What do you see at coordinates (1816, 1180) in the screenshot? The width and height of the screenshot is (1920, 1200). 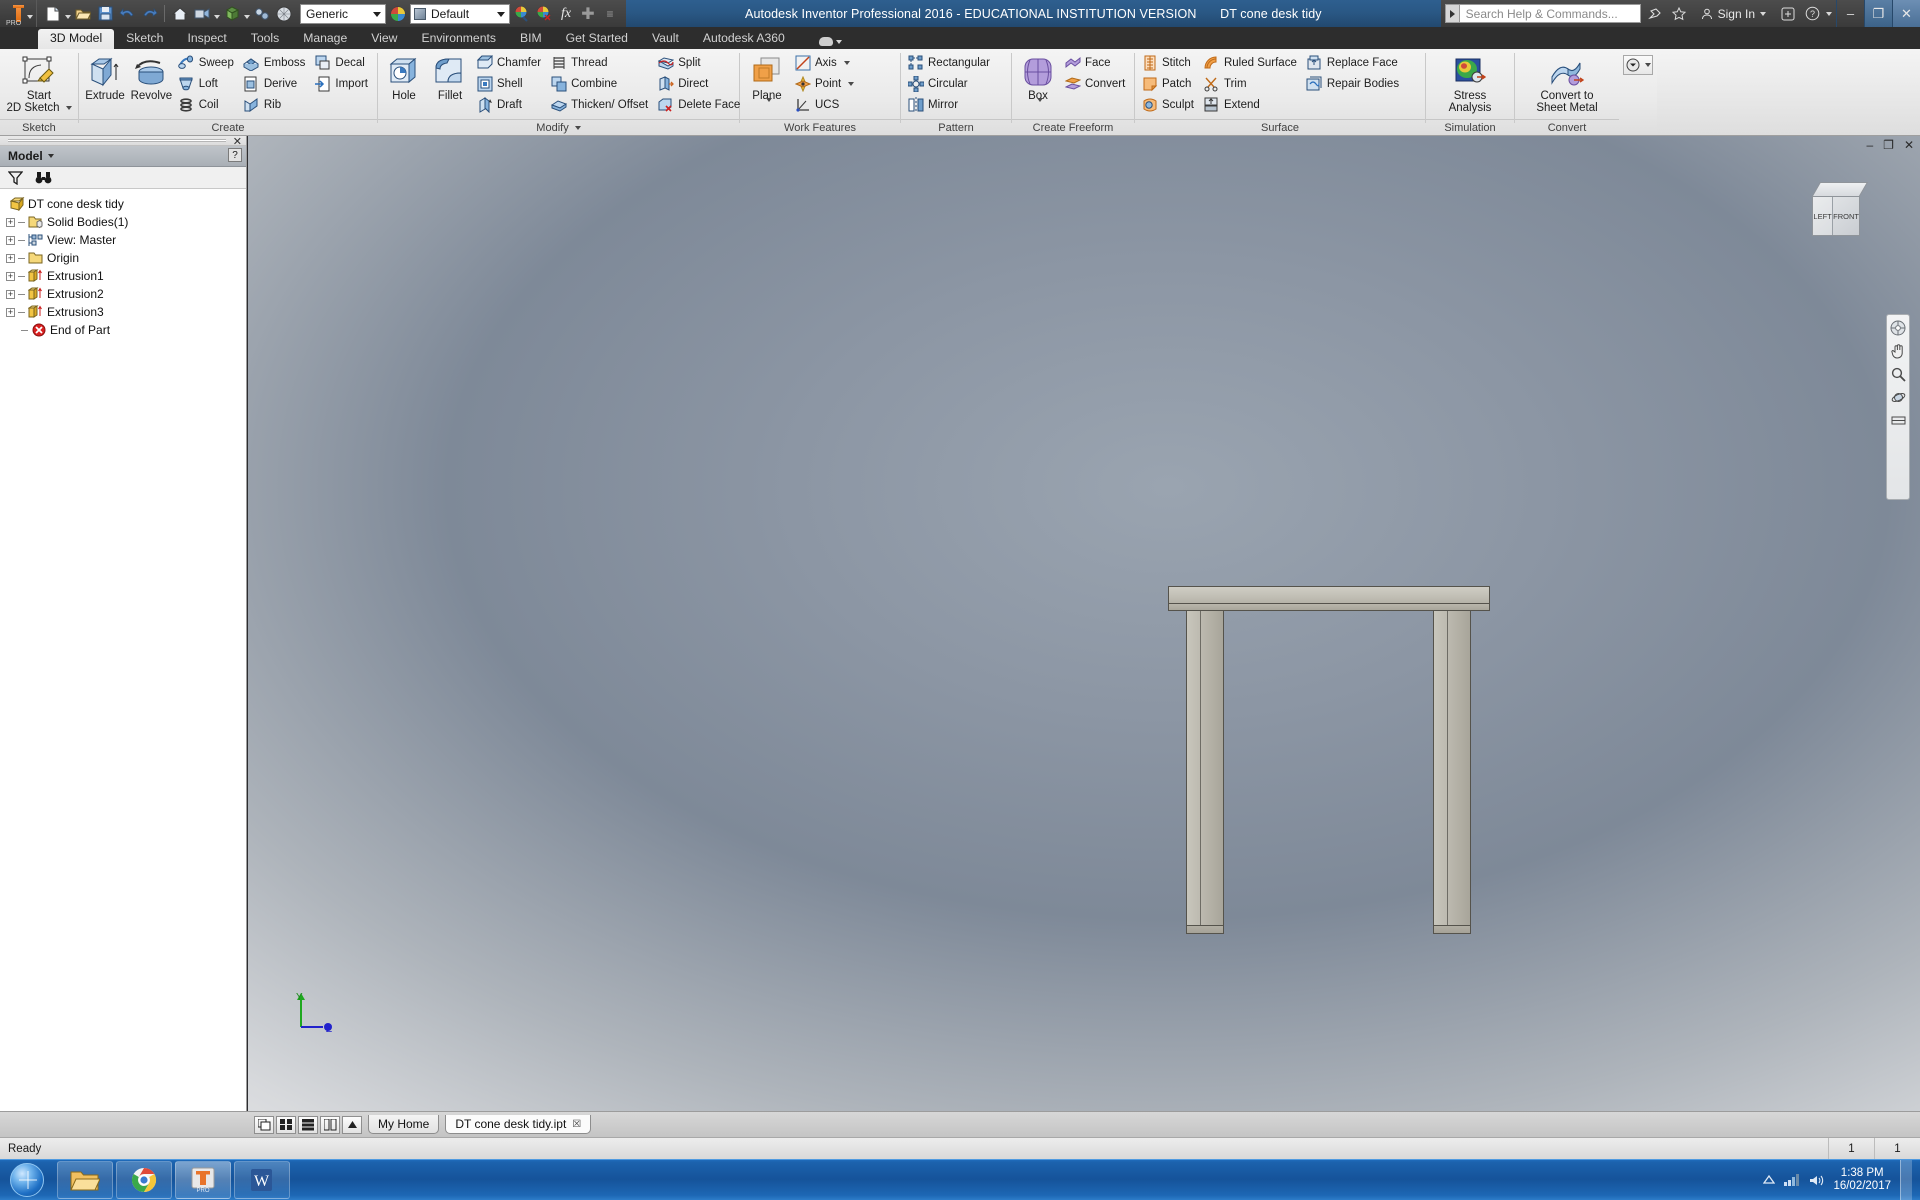 I see `volume-icon` at bounding box center [1816, 1180].